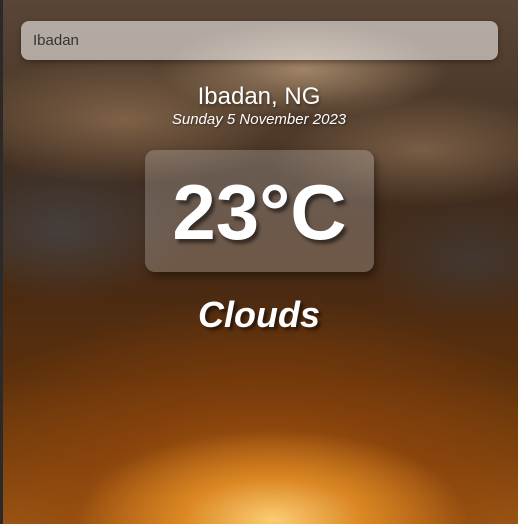 The width and height of the screenshot is (518, 524). Describe the element at coordinates (259, 314) in the screenshot. I see `weather-condition: Clouds` at that location.